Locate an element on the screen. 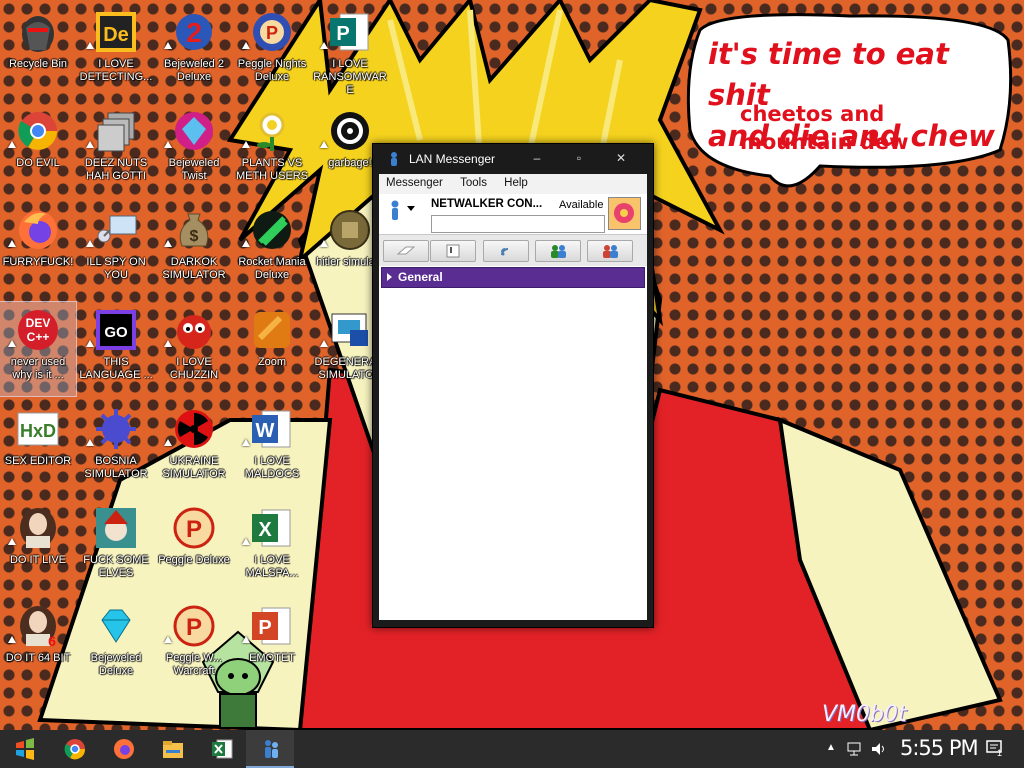 The width and height of the screenshot is (1024, 780). action-center-button: 1 is located at coordinates (998, 749).